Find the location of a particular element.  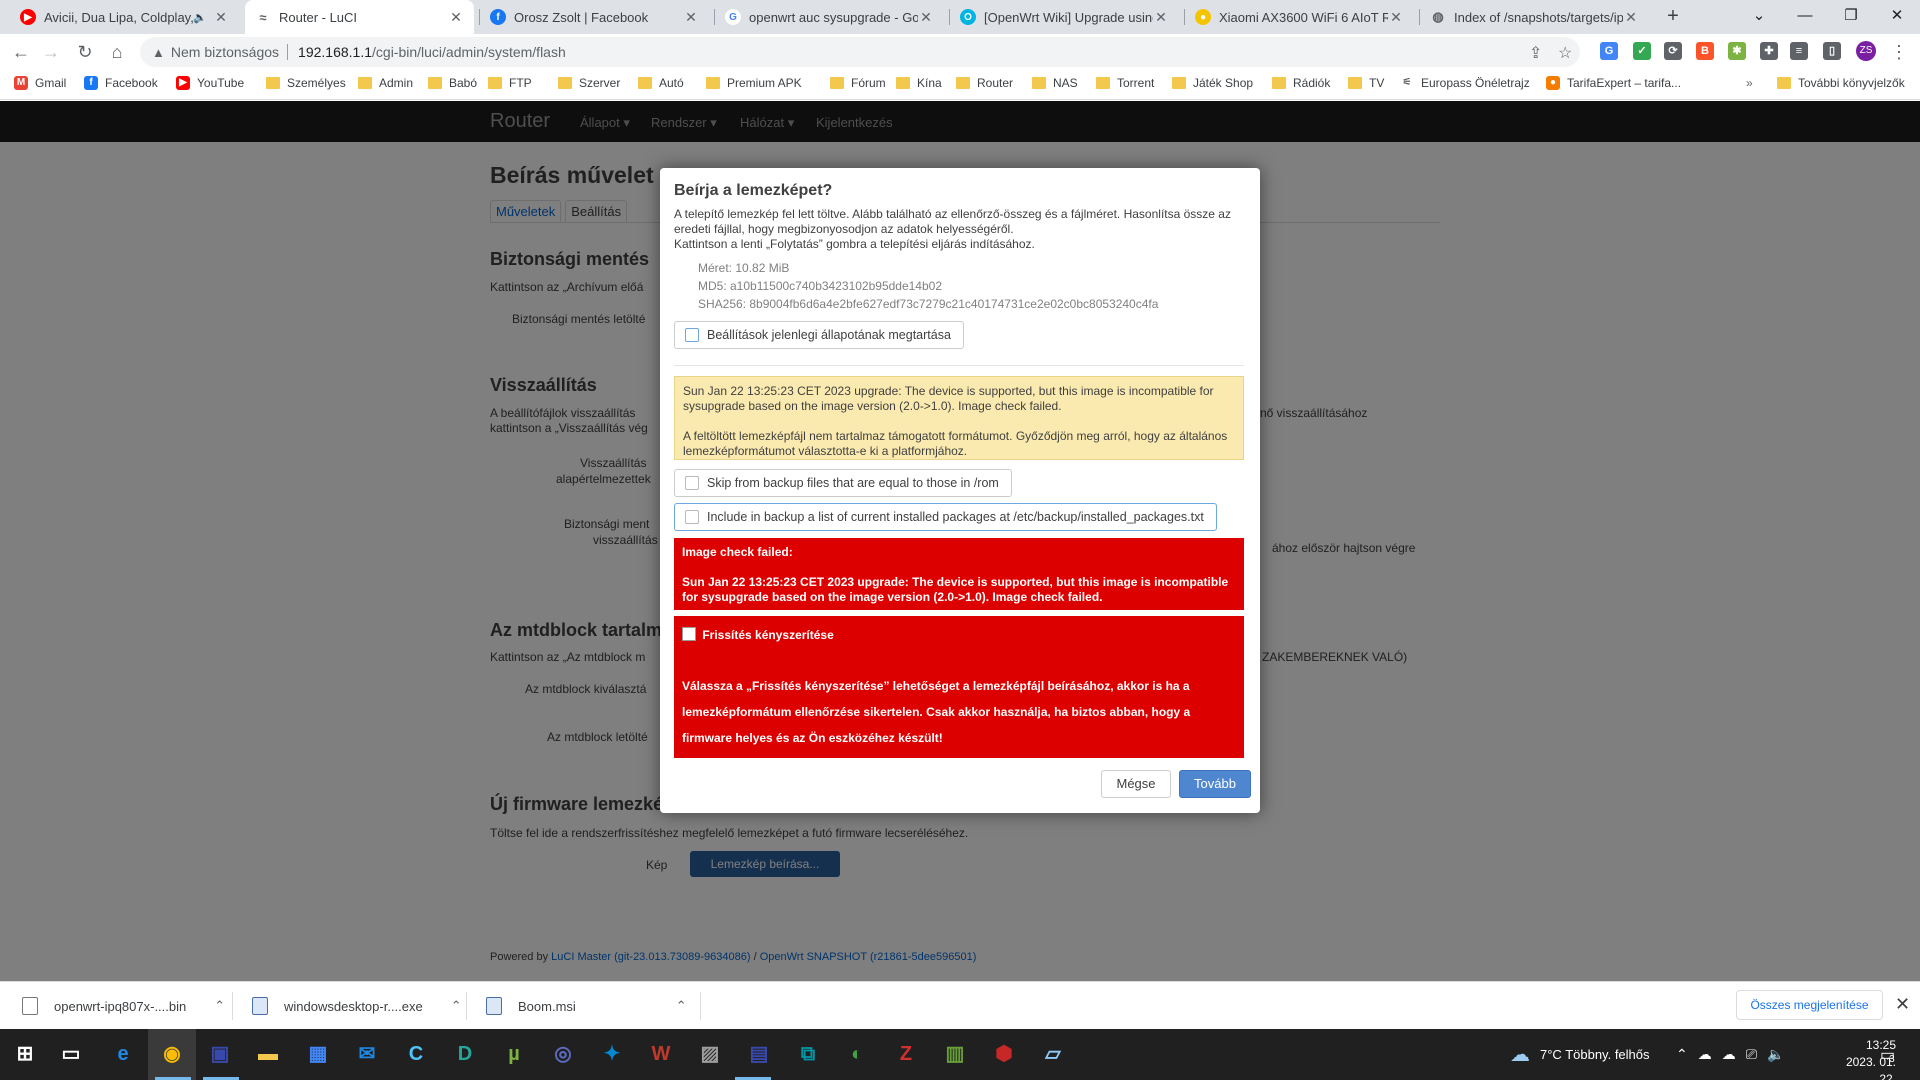

remote-desktop-icon: ⧉ is located at coordinates (808, 1054).